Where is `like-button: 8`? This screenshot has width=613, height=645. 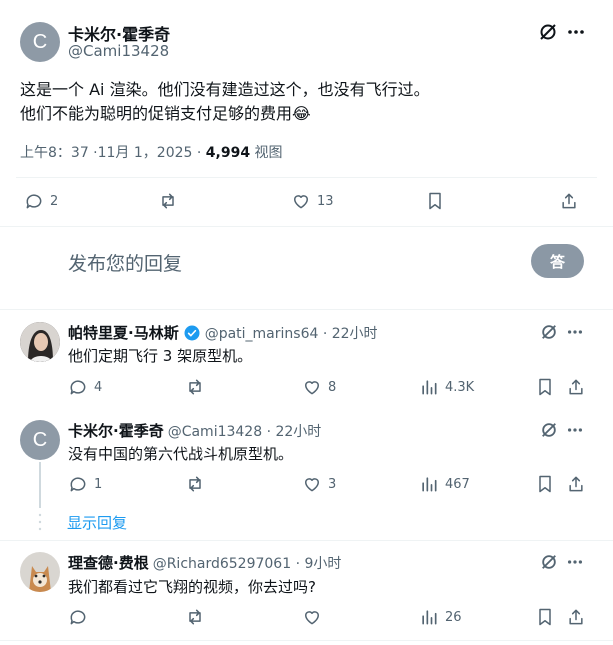 like-button: 8 is located at coordinates (319, 387).